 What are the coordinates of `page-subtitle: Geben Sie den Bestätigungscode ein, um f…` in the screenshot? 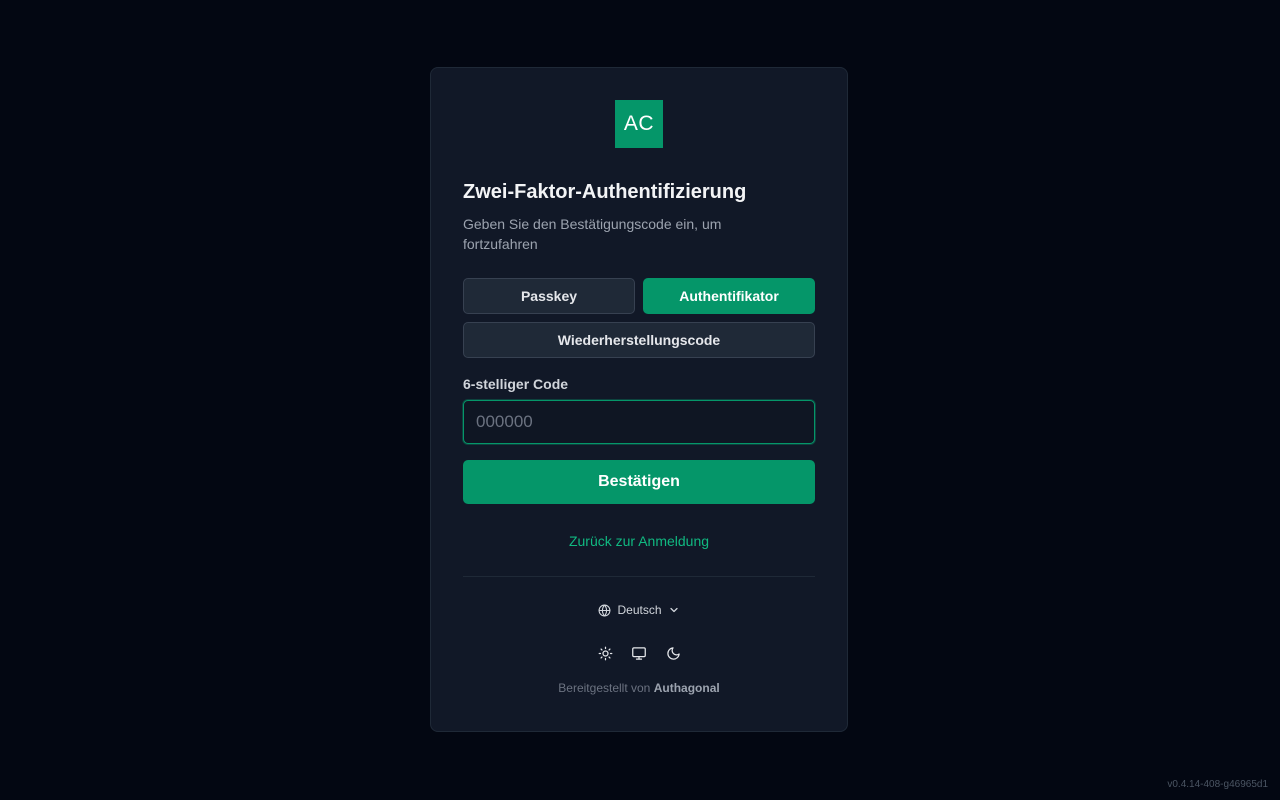 It's located at (592, 234).